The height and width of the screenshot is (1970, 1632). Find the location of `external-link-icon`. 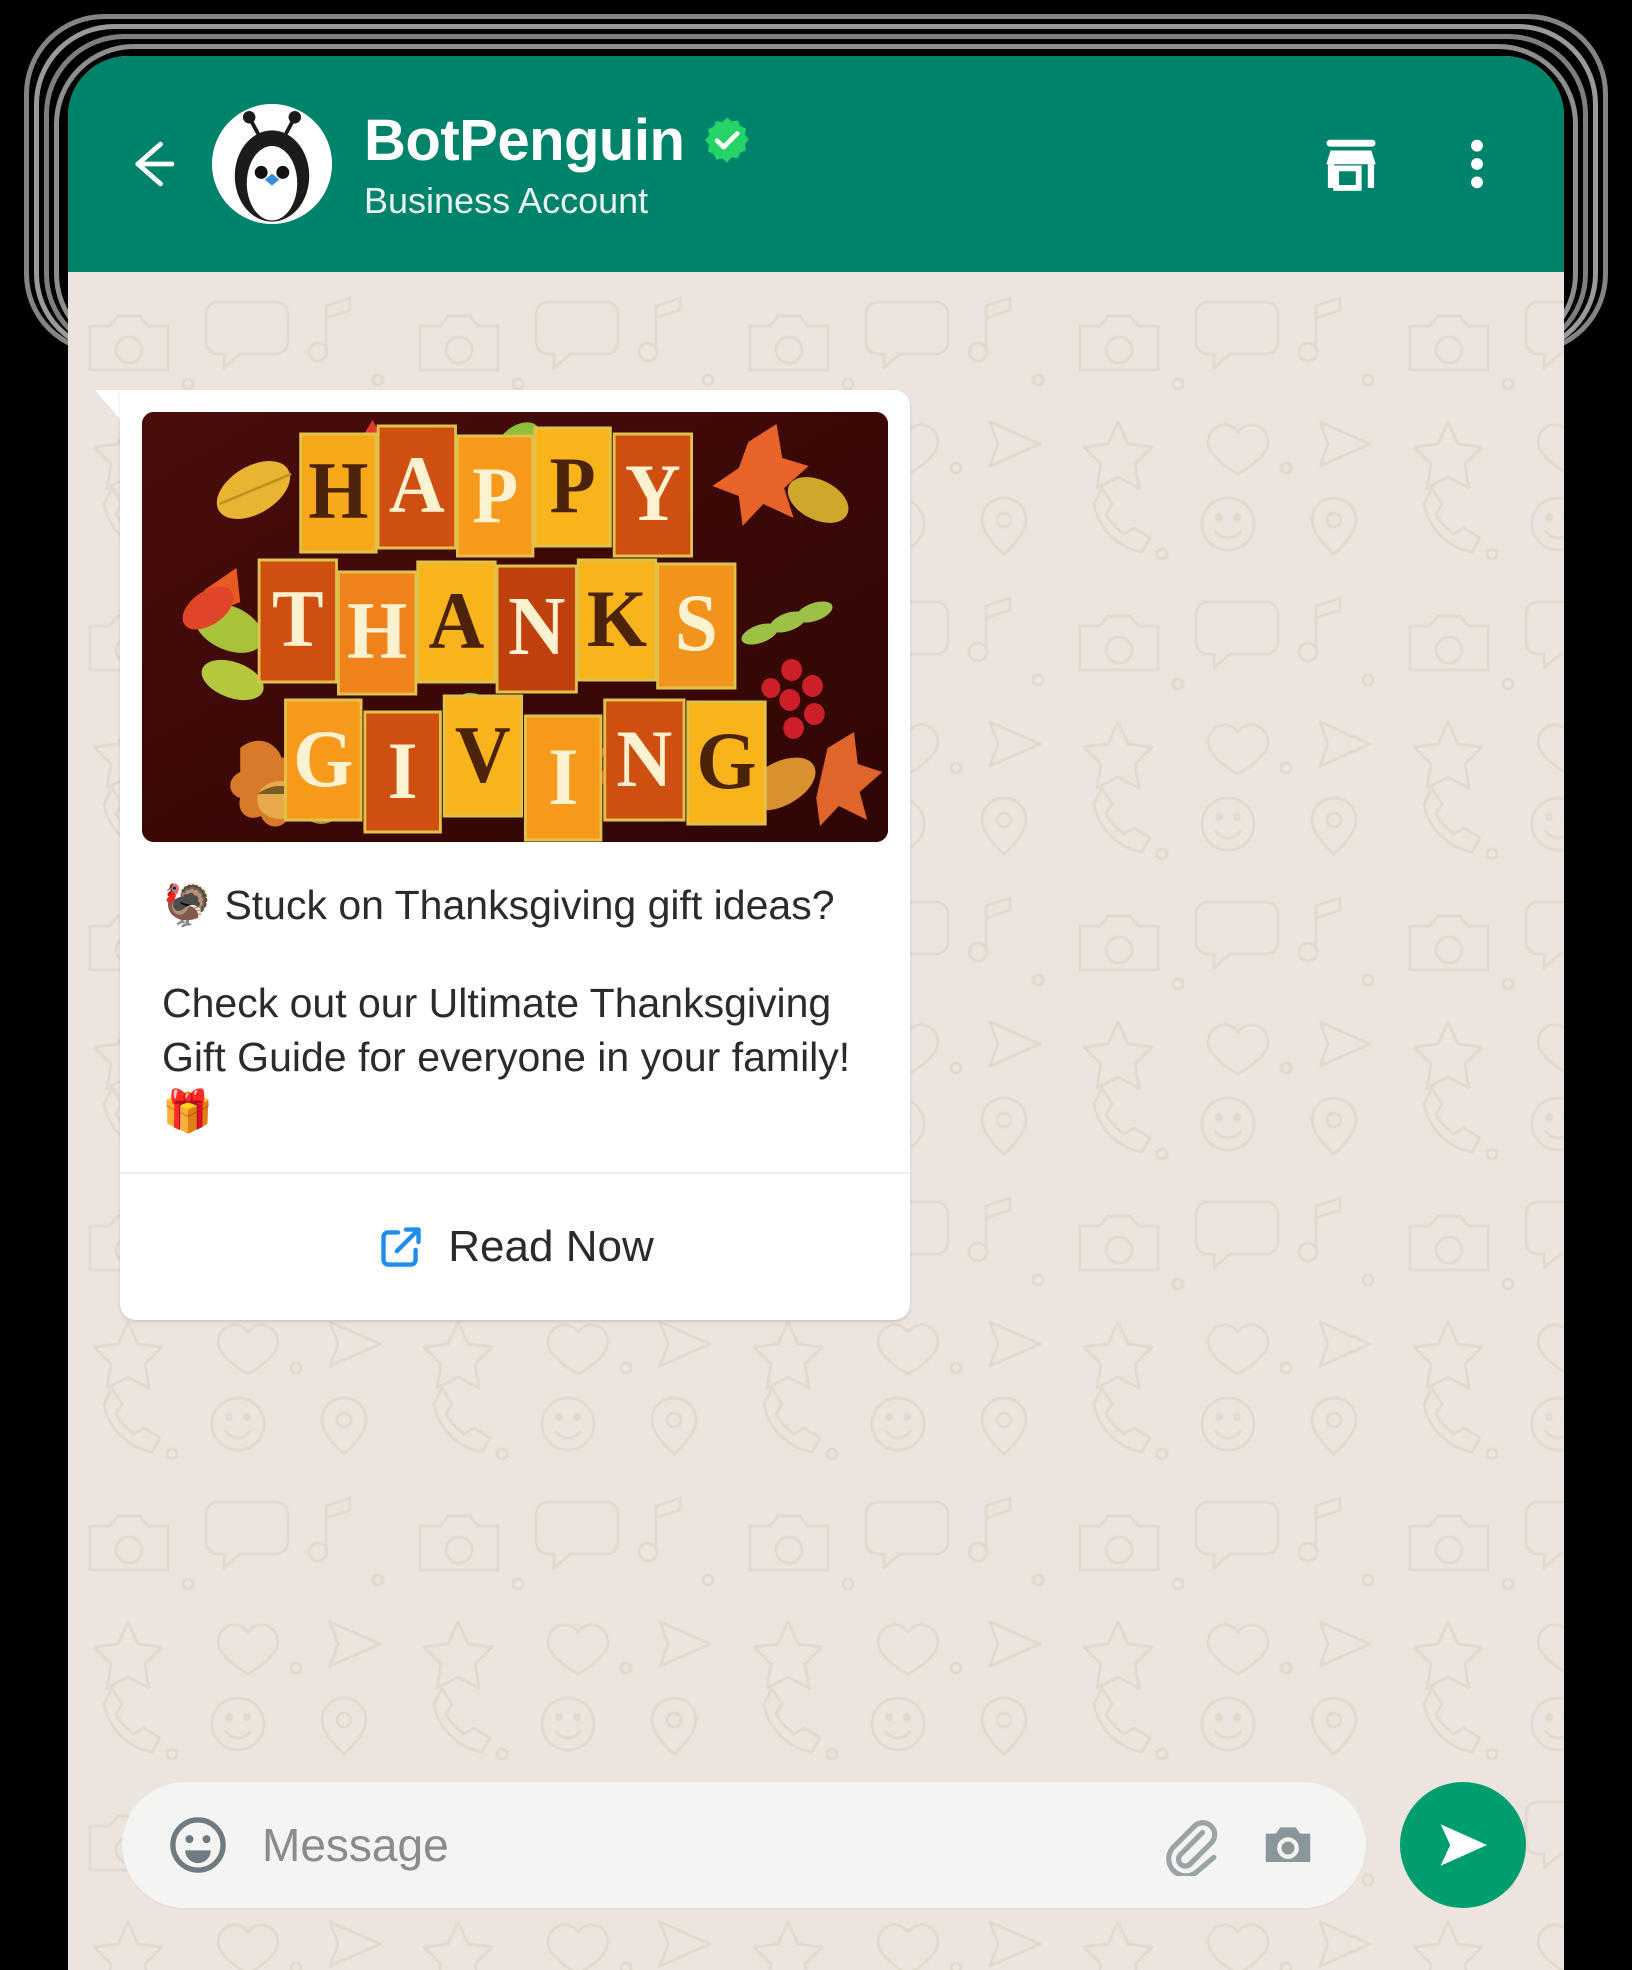

external-link-icon is located at coordinates (401, 1247).